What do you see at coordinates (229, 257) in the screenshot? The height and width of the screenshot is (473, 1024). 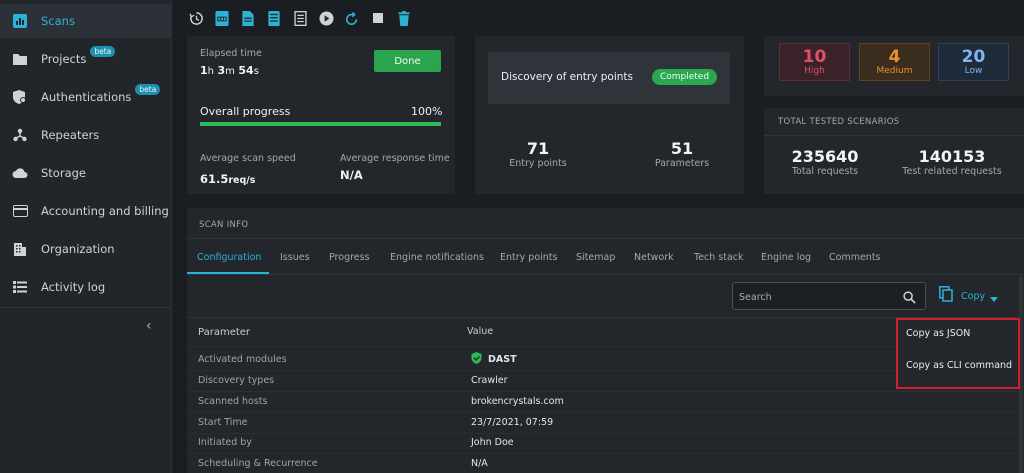 I see `tab-configuration: Configuration` at bounding box center [229, 257].